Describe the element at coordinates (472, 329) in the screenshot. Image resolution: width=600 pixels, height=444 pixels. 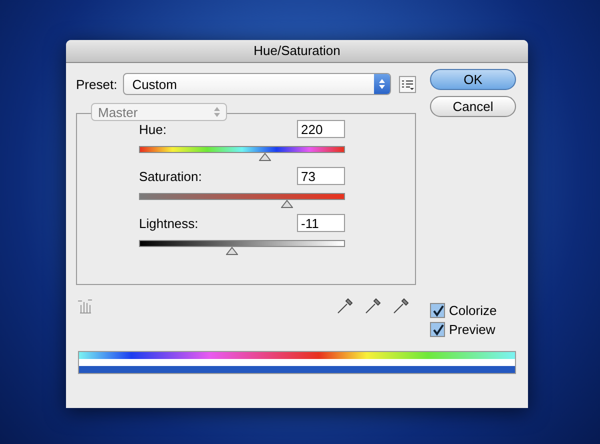
I see `checkbox-label: Preview` at that location.